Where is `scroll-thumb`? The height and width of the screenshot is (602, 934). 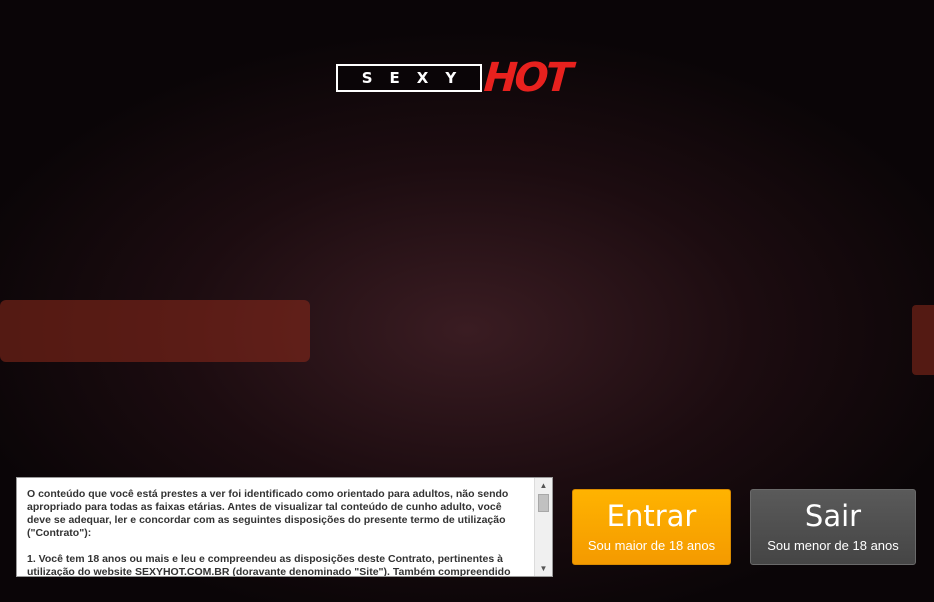 scroll-thumb is located at coordinates (543, 503).